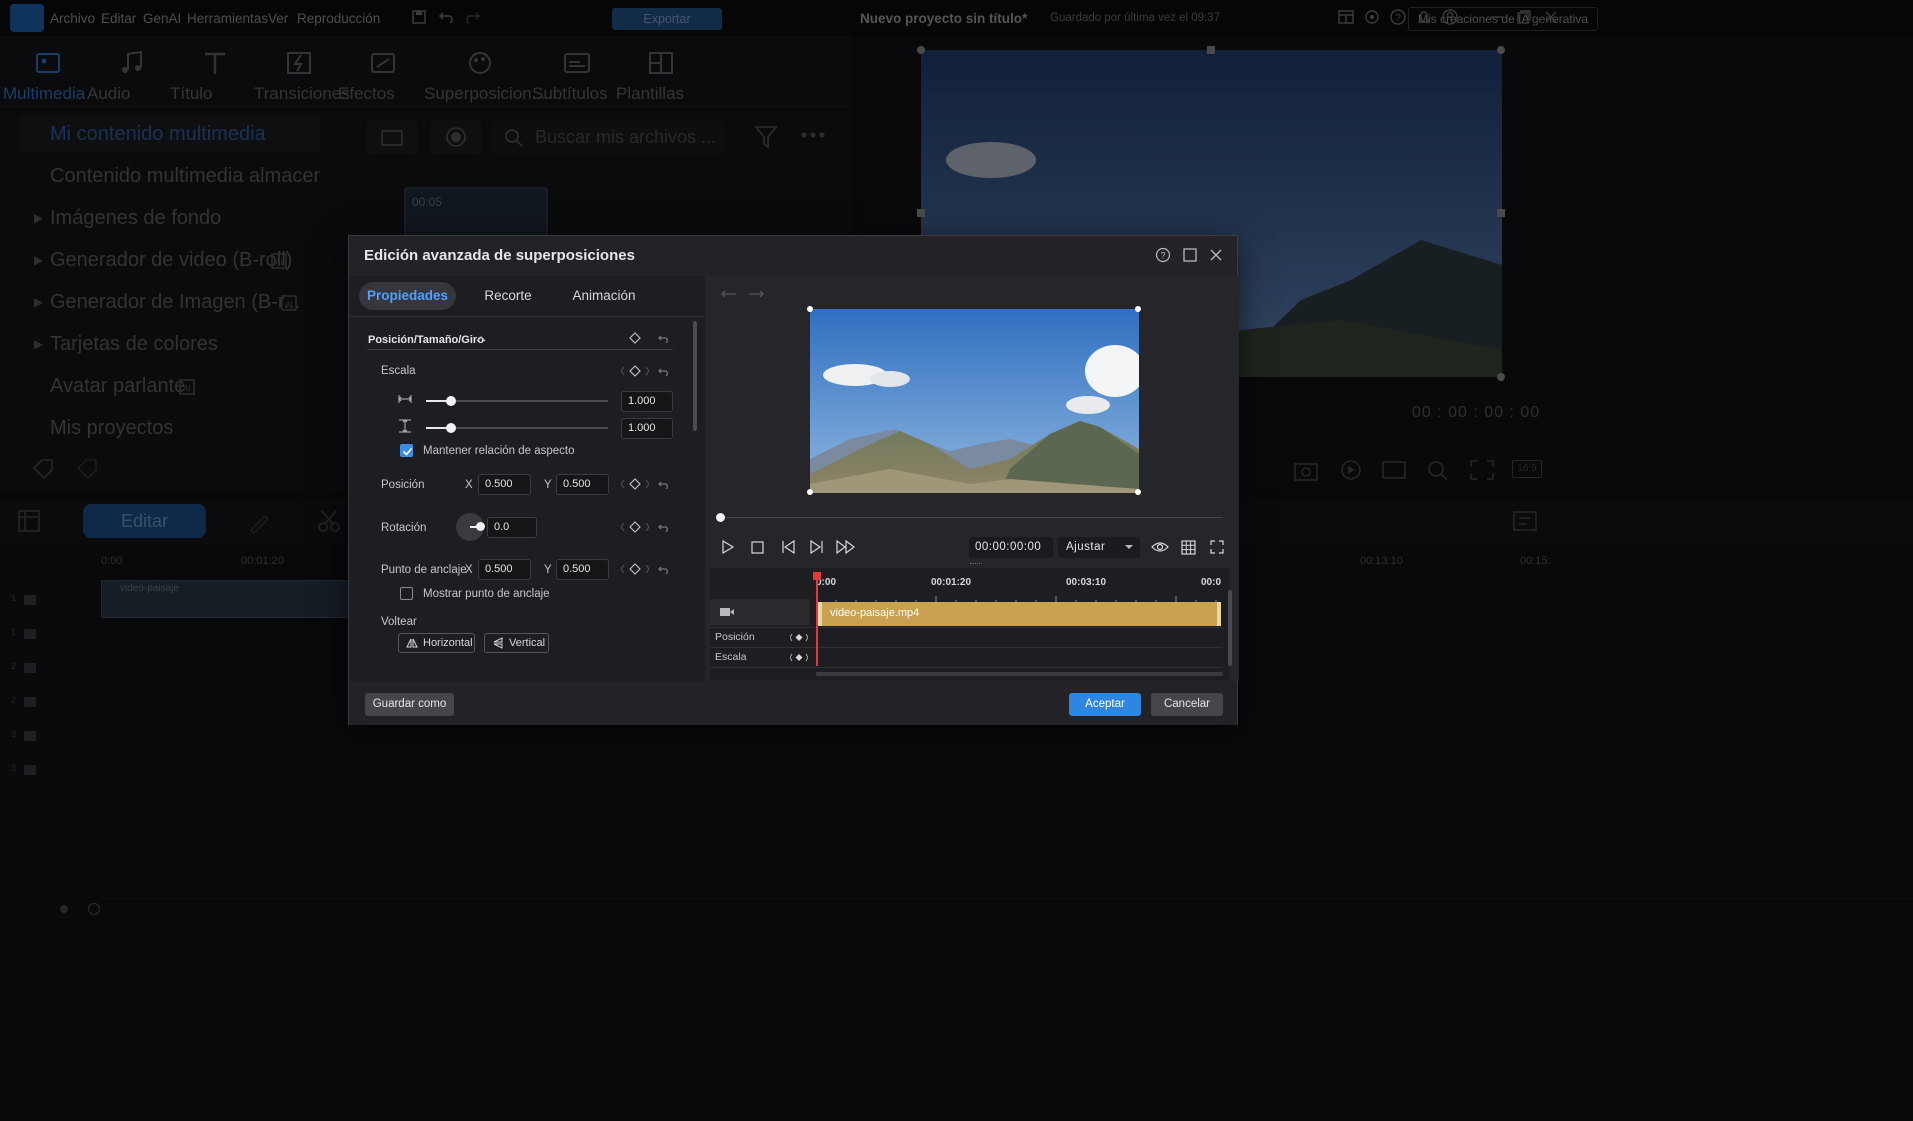 This screenshot has width=1913, height=1121. I want to click on collapse-chevron-icon, so click(481, 339).